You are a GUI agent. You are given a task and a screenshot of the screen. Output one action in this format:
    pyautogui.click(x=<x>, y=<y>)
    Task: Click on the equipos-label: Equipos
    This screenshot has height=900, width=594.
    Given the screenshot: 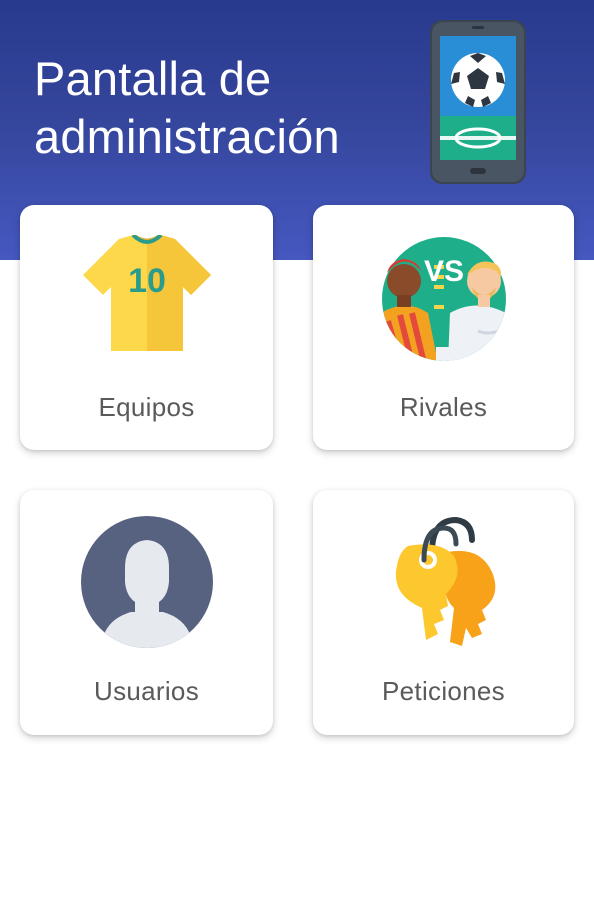 What is the action you would take?
    pyautogui.click(x=146, y=407)
    